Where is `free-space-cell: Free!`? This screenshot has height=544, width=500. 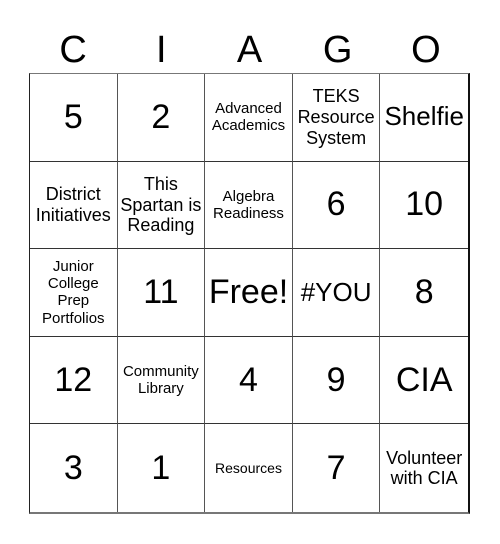
free-space-cell: Free! is located at coordinates (249, 293).